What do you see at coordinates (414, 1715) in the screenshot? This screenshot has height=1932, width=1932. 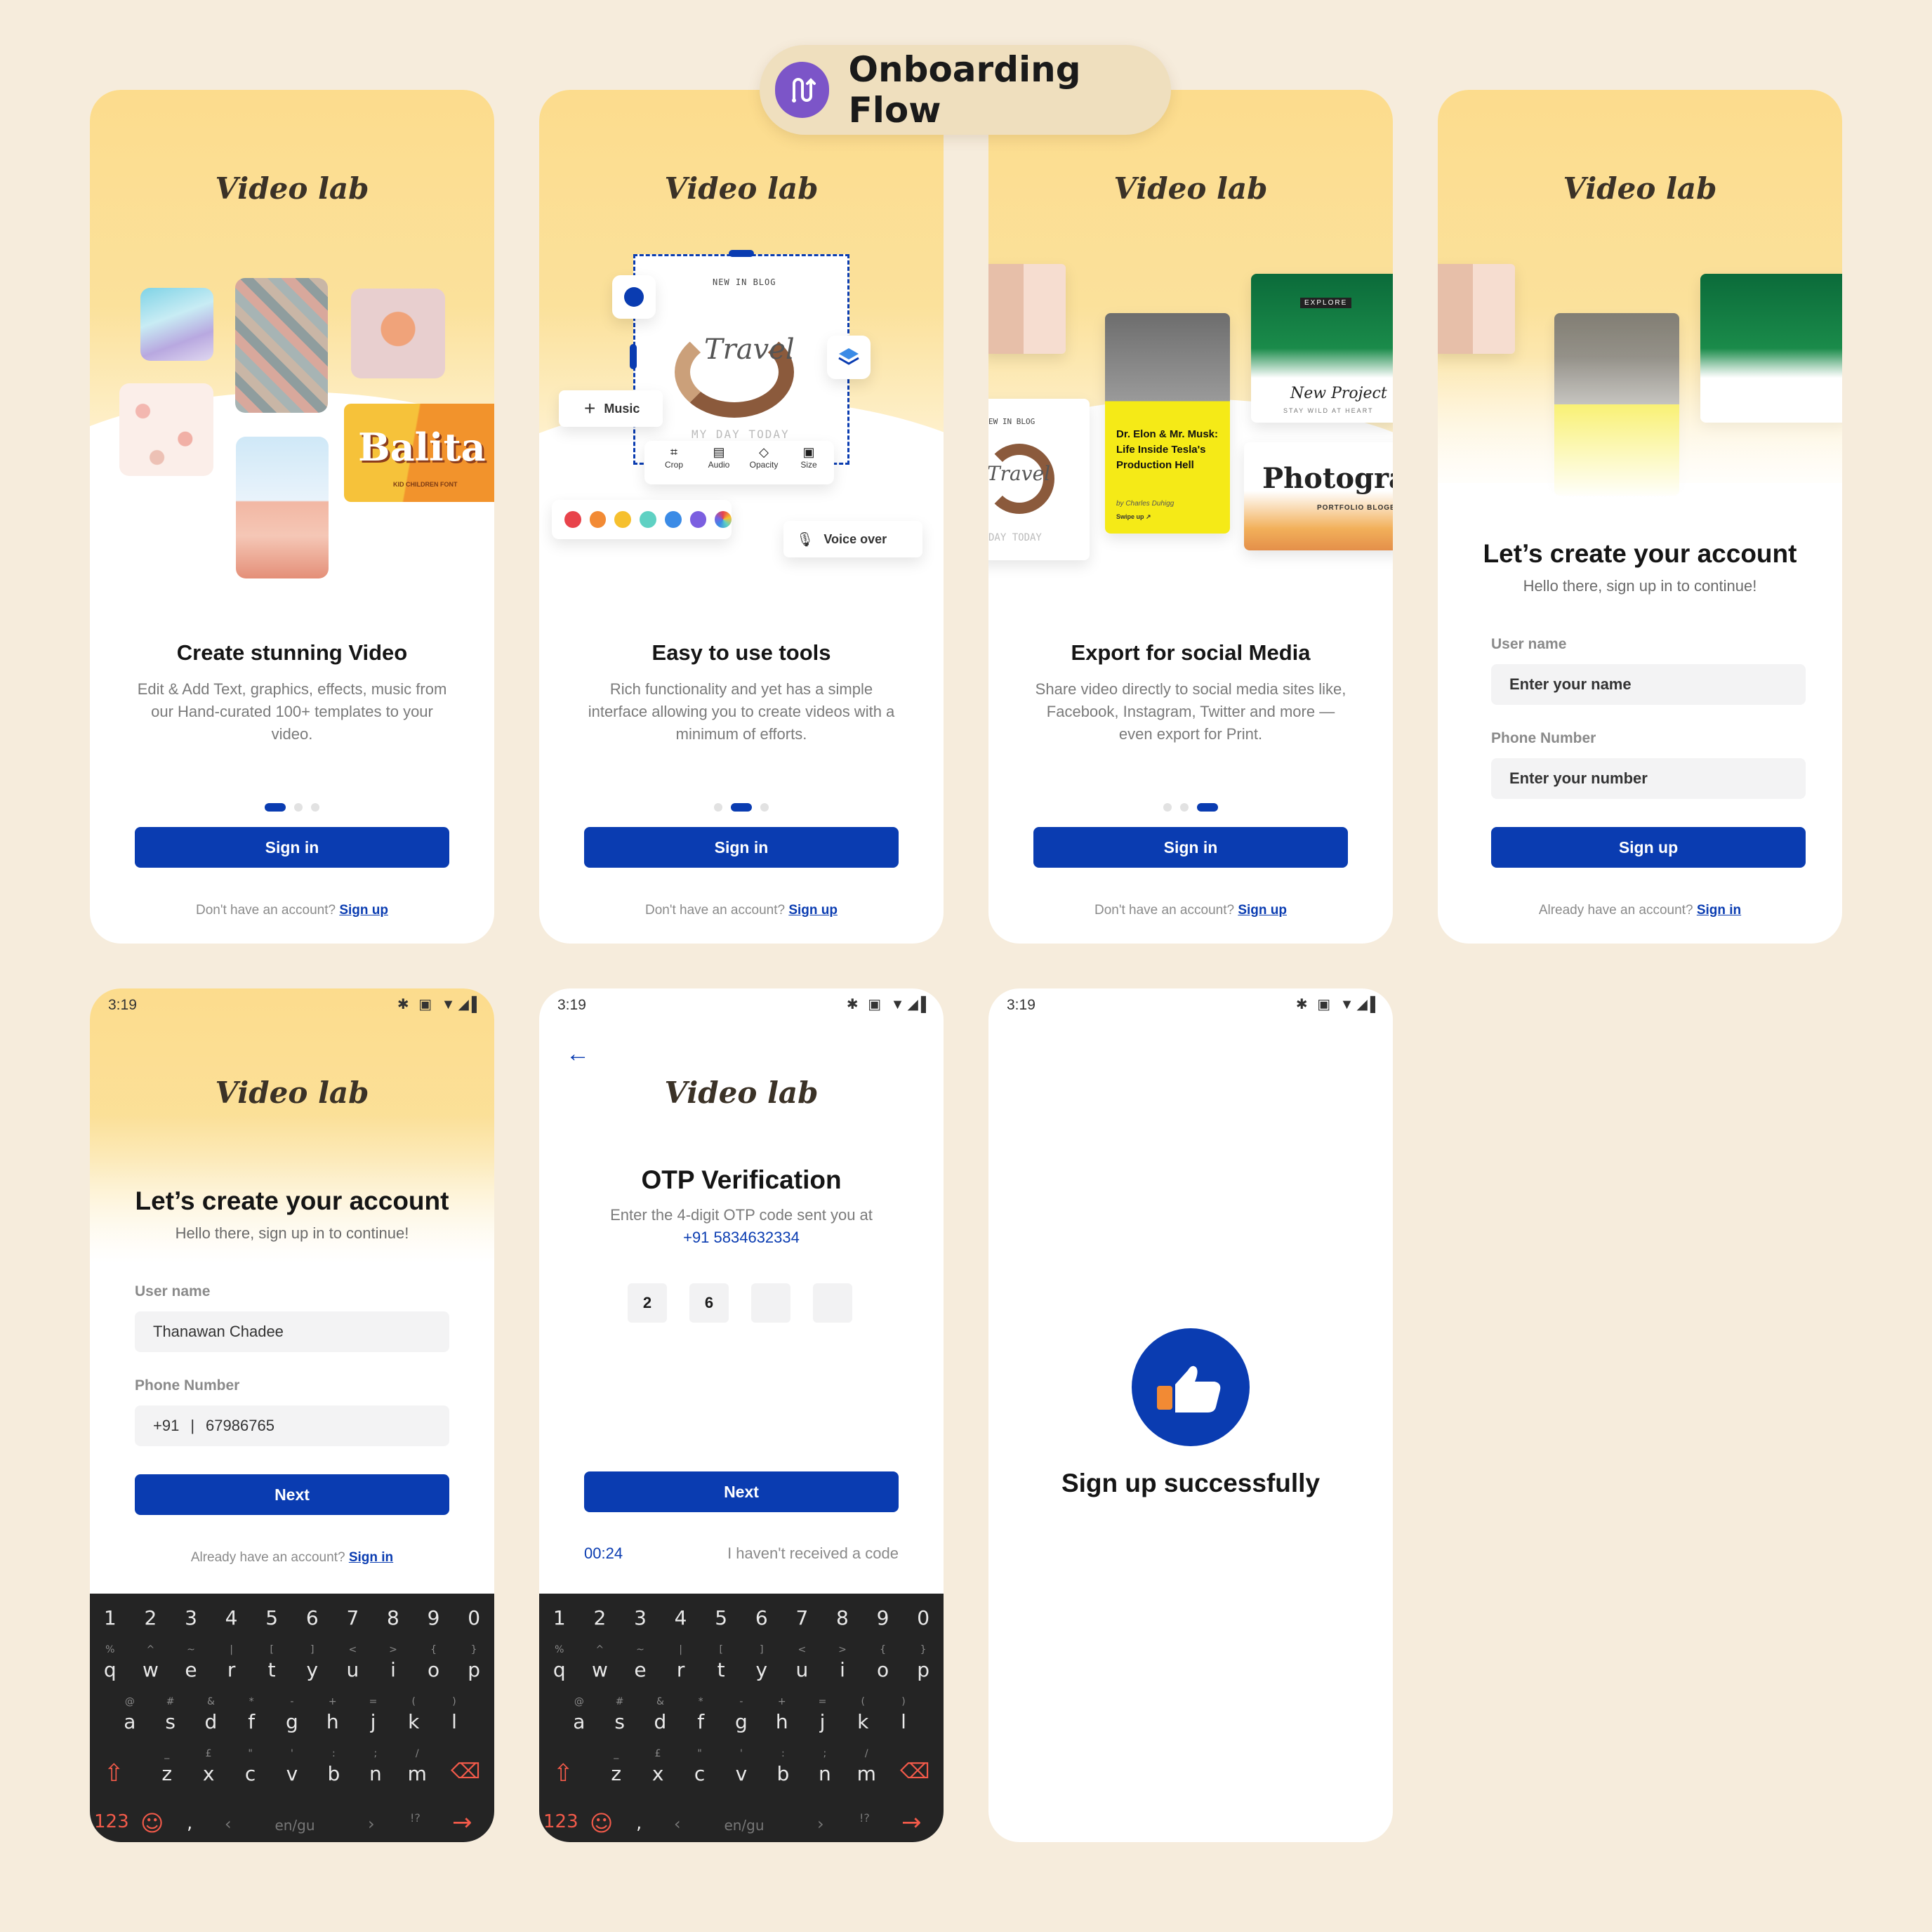 I see `key-k: (k` at bounding box center [414, 1715].